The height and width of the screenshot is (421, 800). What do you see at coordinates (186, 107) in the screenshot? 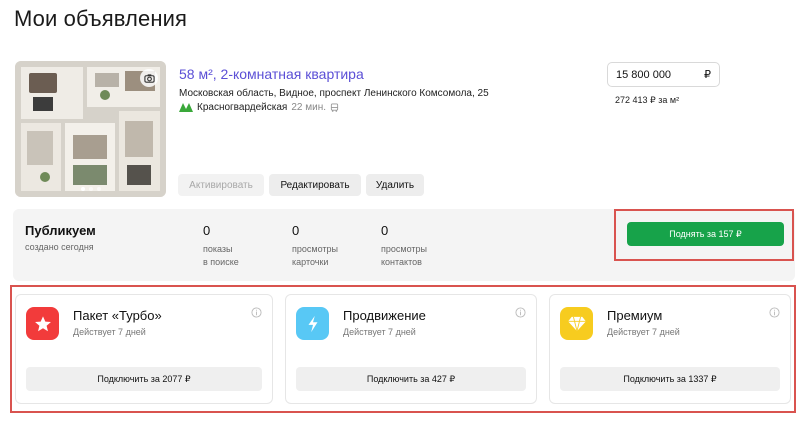
I see `metro-logo-icon` at bounding box center [186, 107].